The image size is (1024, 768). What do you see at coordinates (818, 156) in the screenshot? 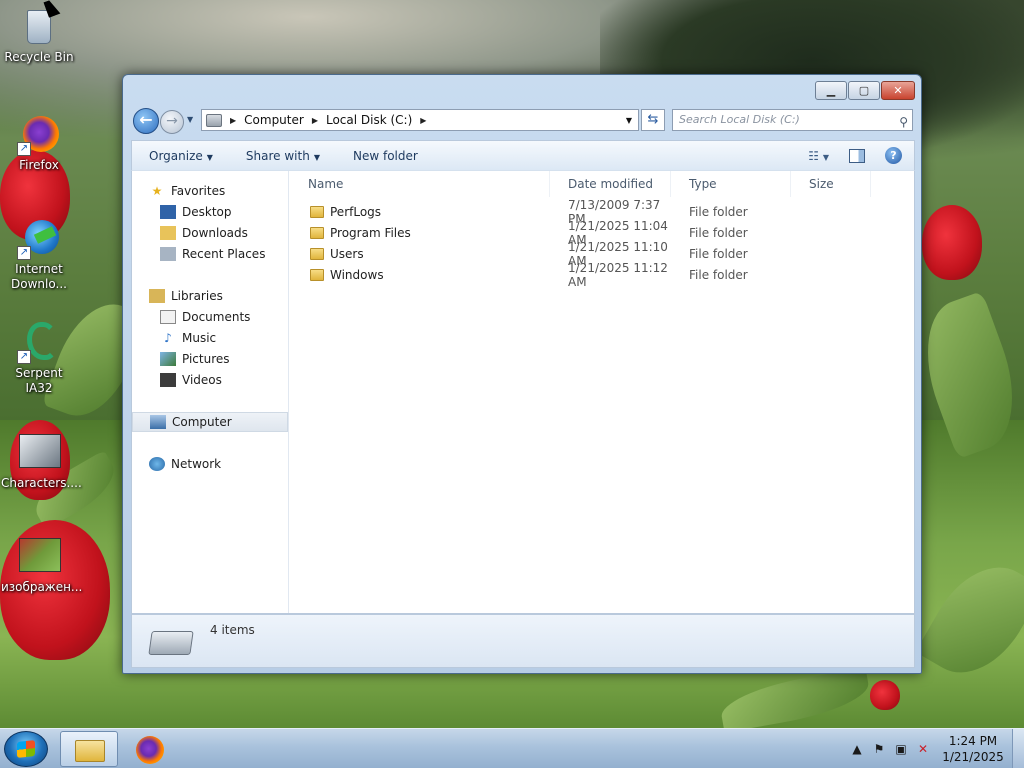
I see `change-view-button: ☷ ▼` at bounding box center [818, 156].